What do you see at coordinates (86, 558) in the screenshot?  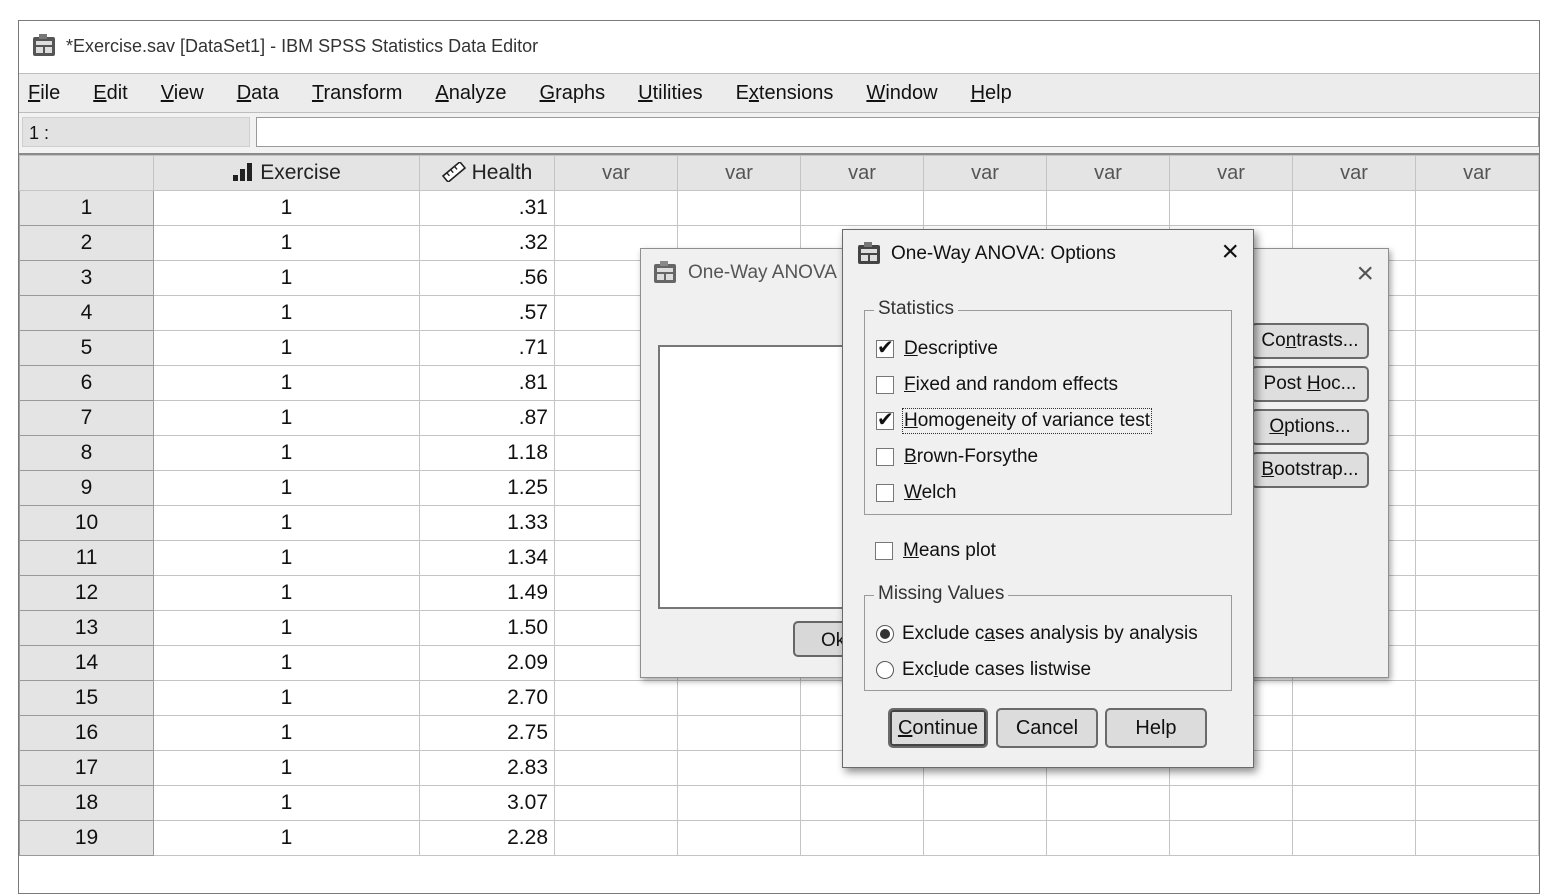 I see `row-number: 11` at bounding box center [86, 558].